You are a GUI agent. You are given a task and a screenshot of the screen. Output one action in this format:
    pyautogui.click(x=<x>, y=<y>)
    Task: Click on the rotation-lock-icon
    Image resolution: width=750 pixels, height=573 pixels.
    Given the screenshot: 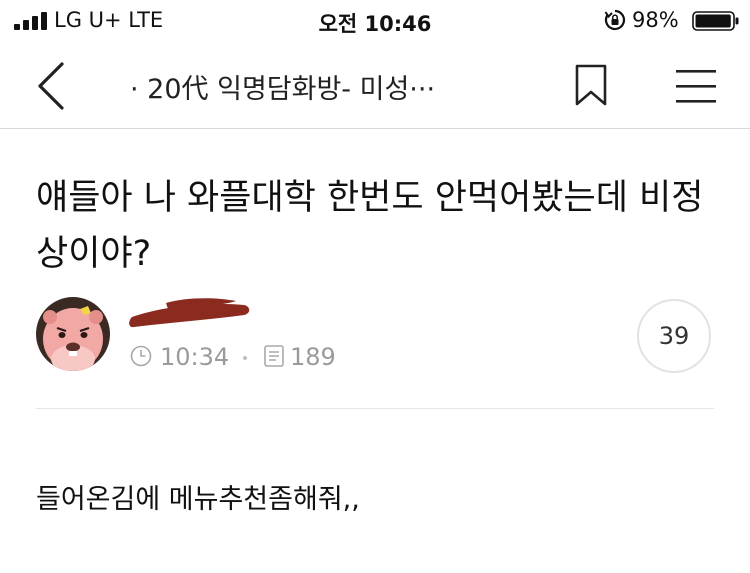 What is the action you would take?
    pyautogui.click(x=615, y=20)
    